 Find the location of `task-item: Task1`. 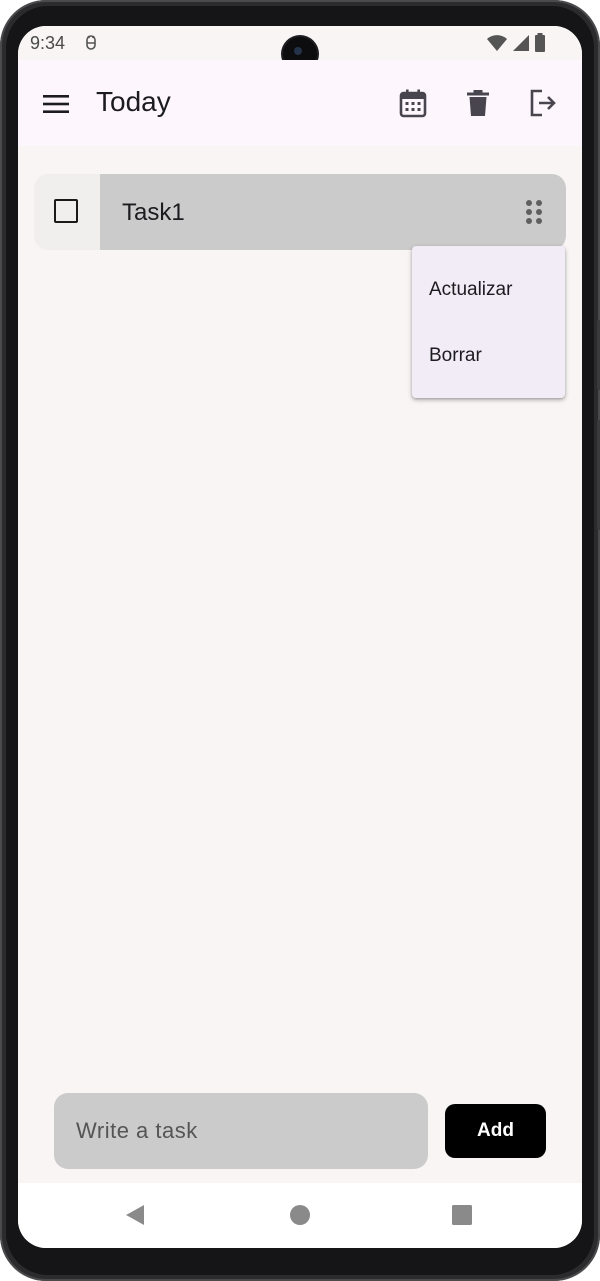

task-item: Task1 is located at coordinates (300, 212).